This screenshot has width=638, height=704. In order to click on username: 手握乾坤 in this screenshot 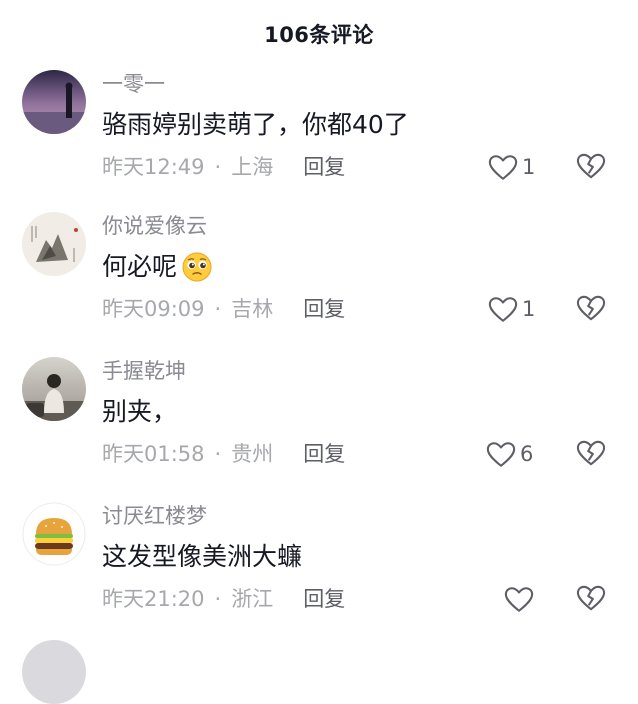, I will do `click(144, 371)`.